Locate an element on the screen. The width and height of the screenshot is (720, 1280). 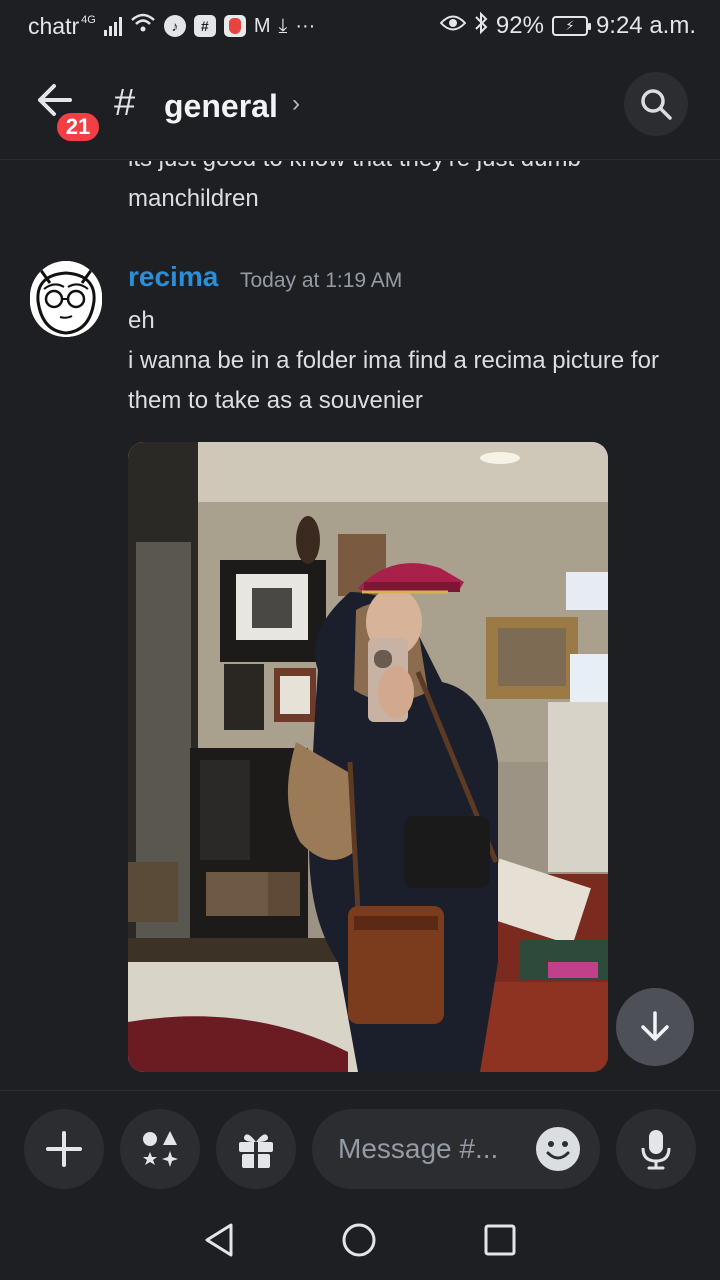
bluetooth-icon is located at coordinates (481, 26).